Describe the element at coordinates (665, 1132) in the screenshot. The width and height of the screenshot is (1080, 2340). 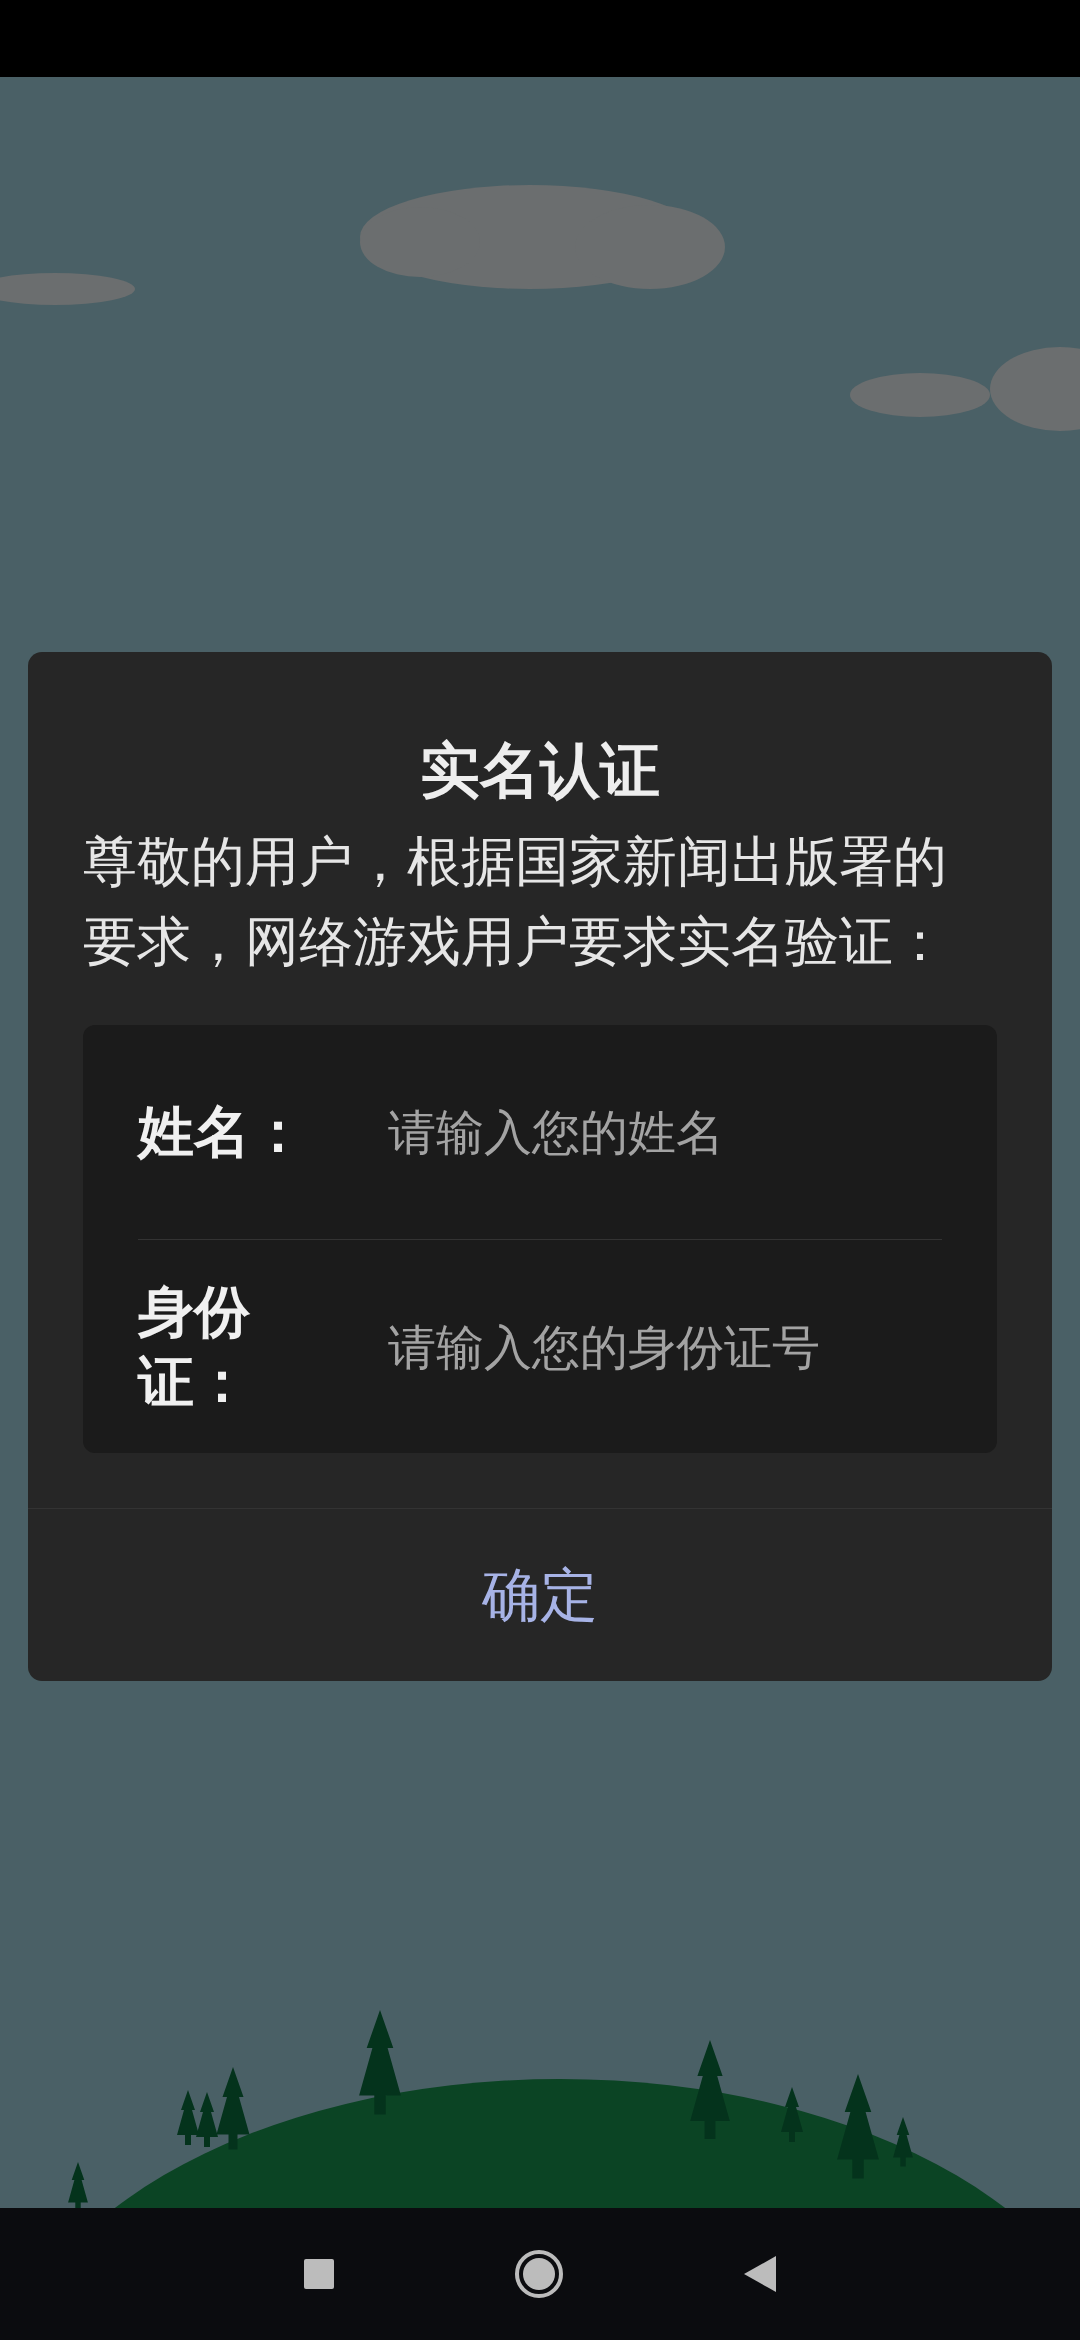
I see `input-field: 请输入您的姓名` at that location.